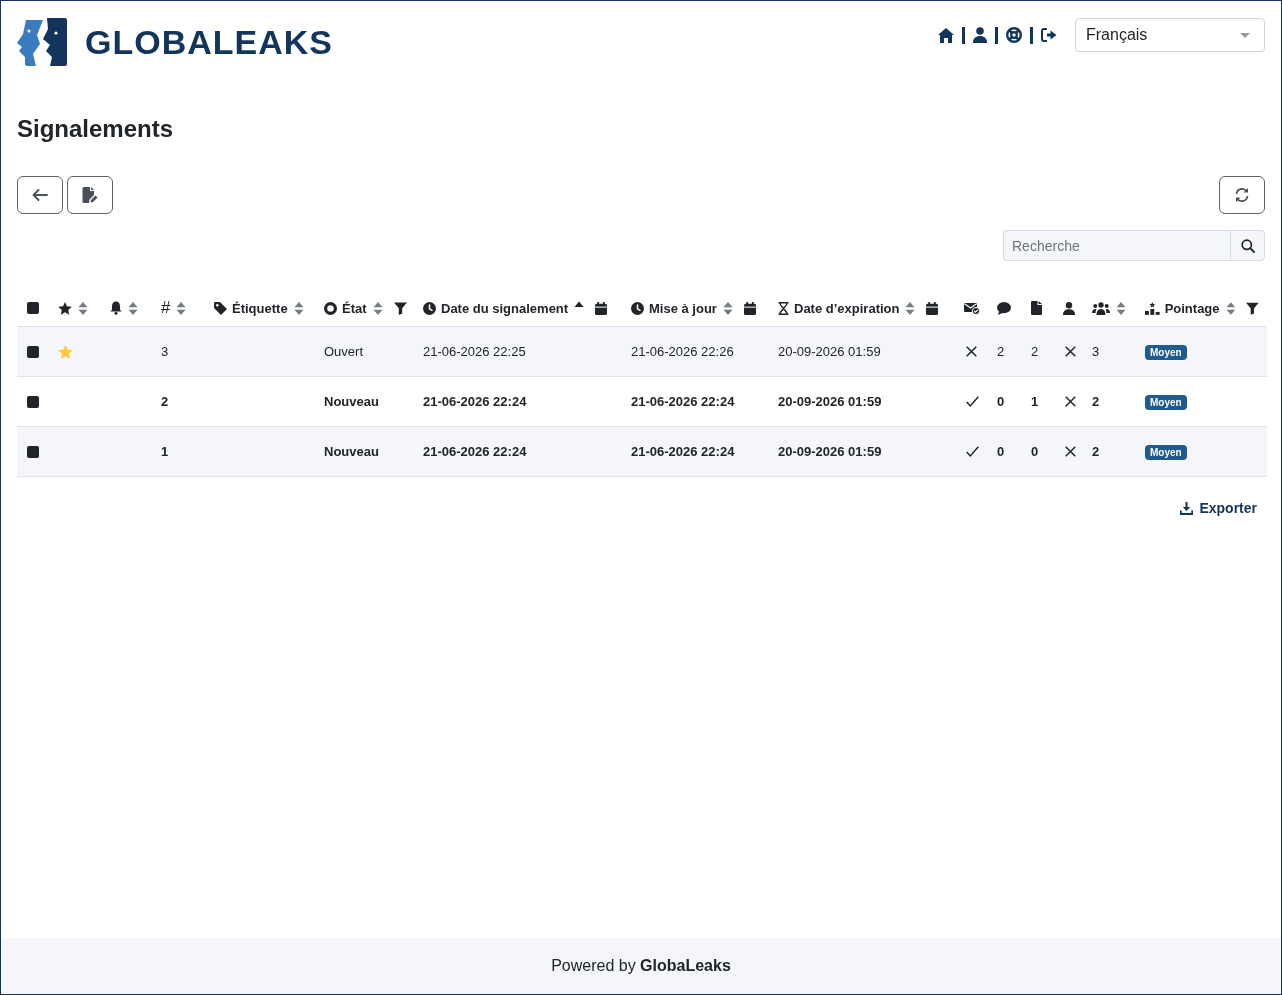 Image resolution: width=1282 pixels, height=995 pixels. Describe the element at coordinates (343, 351) in the screenshot. I see `status-text: Ouvert` at that location.